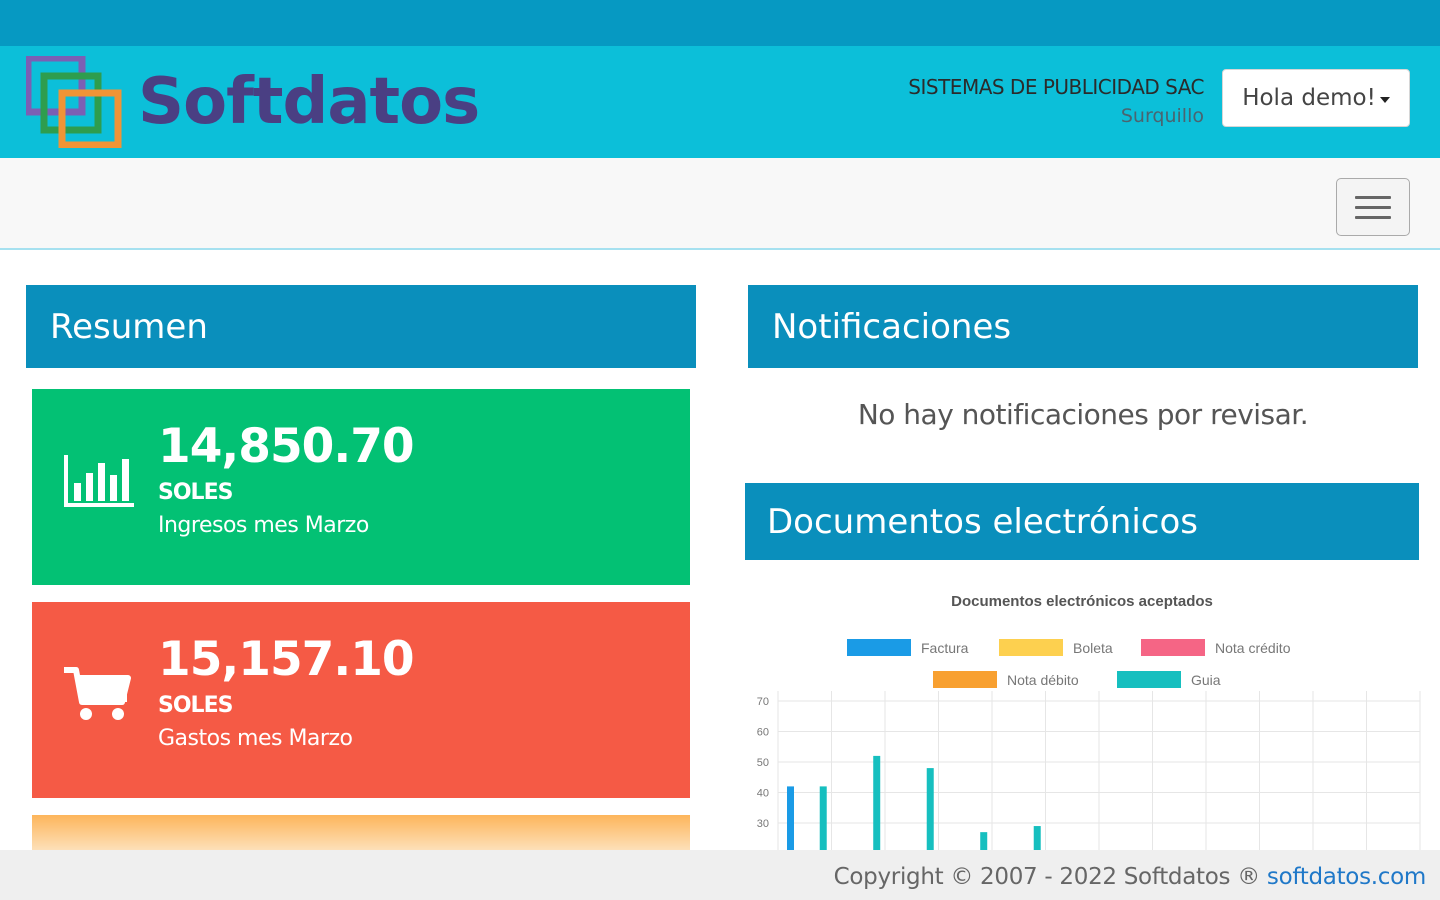  What do you see at coordinates (195, 705) in the screenshot?
I see `expense-currency: SOLES` at bounding box center [195, 705].